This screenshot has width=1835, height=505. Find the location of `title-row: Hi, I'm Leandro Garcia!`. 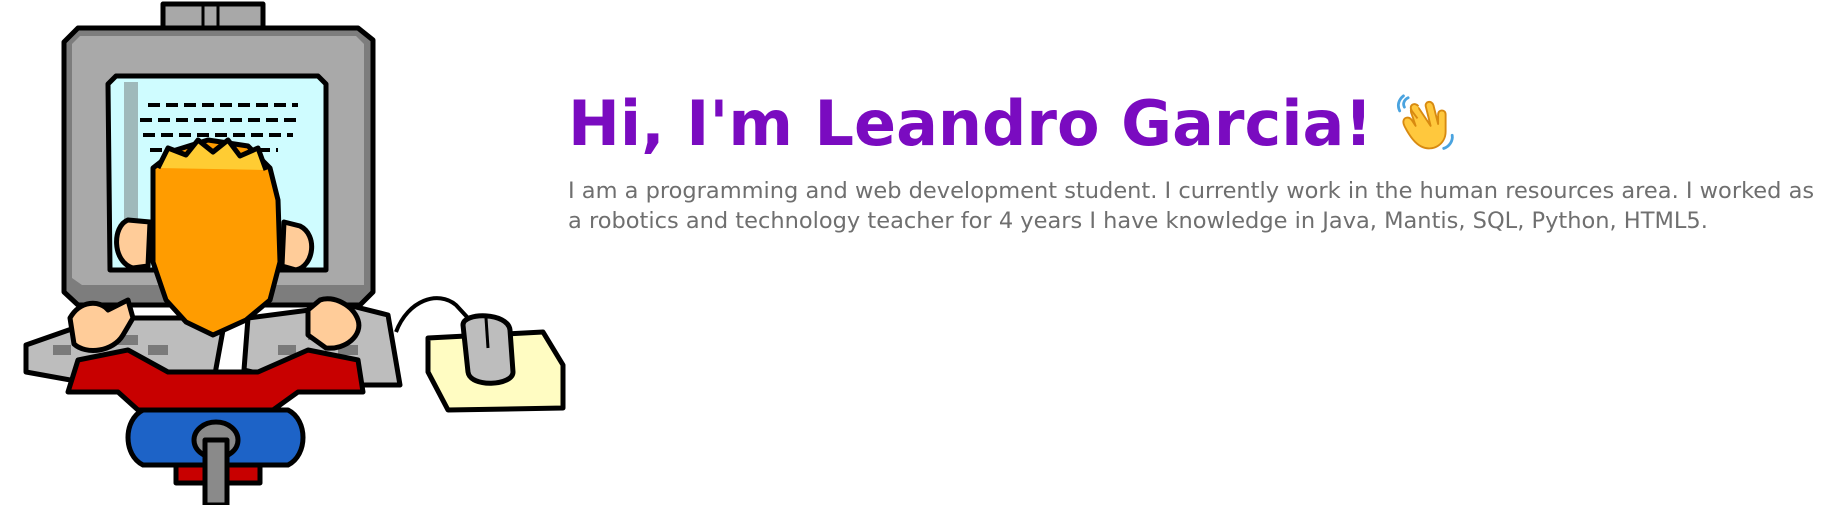

title-row: Hi, I'm Leandro Garcia! is located at coordinates (1198, 124).